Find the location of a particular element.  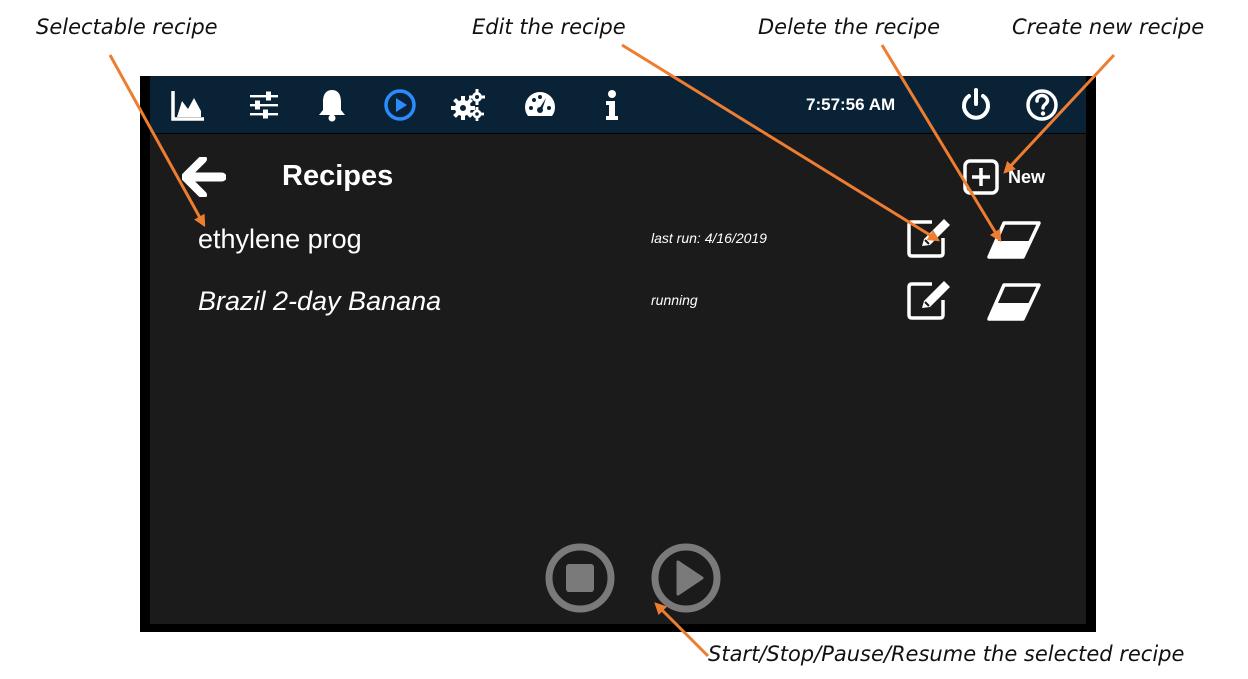

callout-delete-recipe: Delete the recipe is located at coordinates (849, 27).